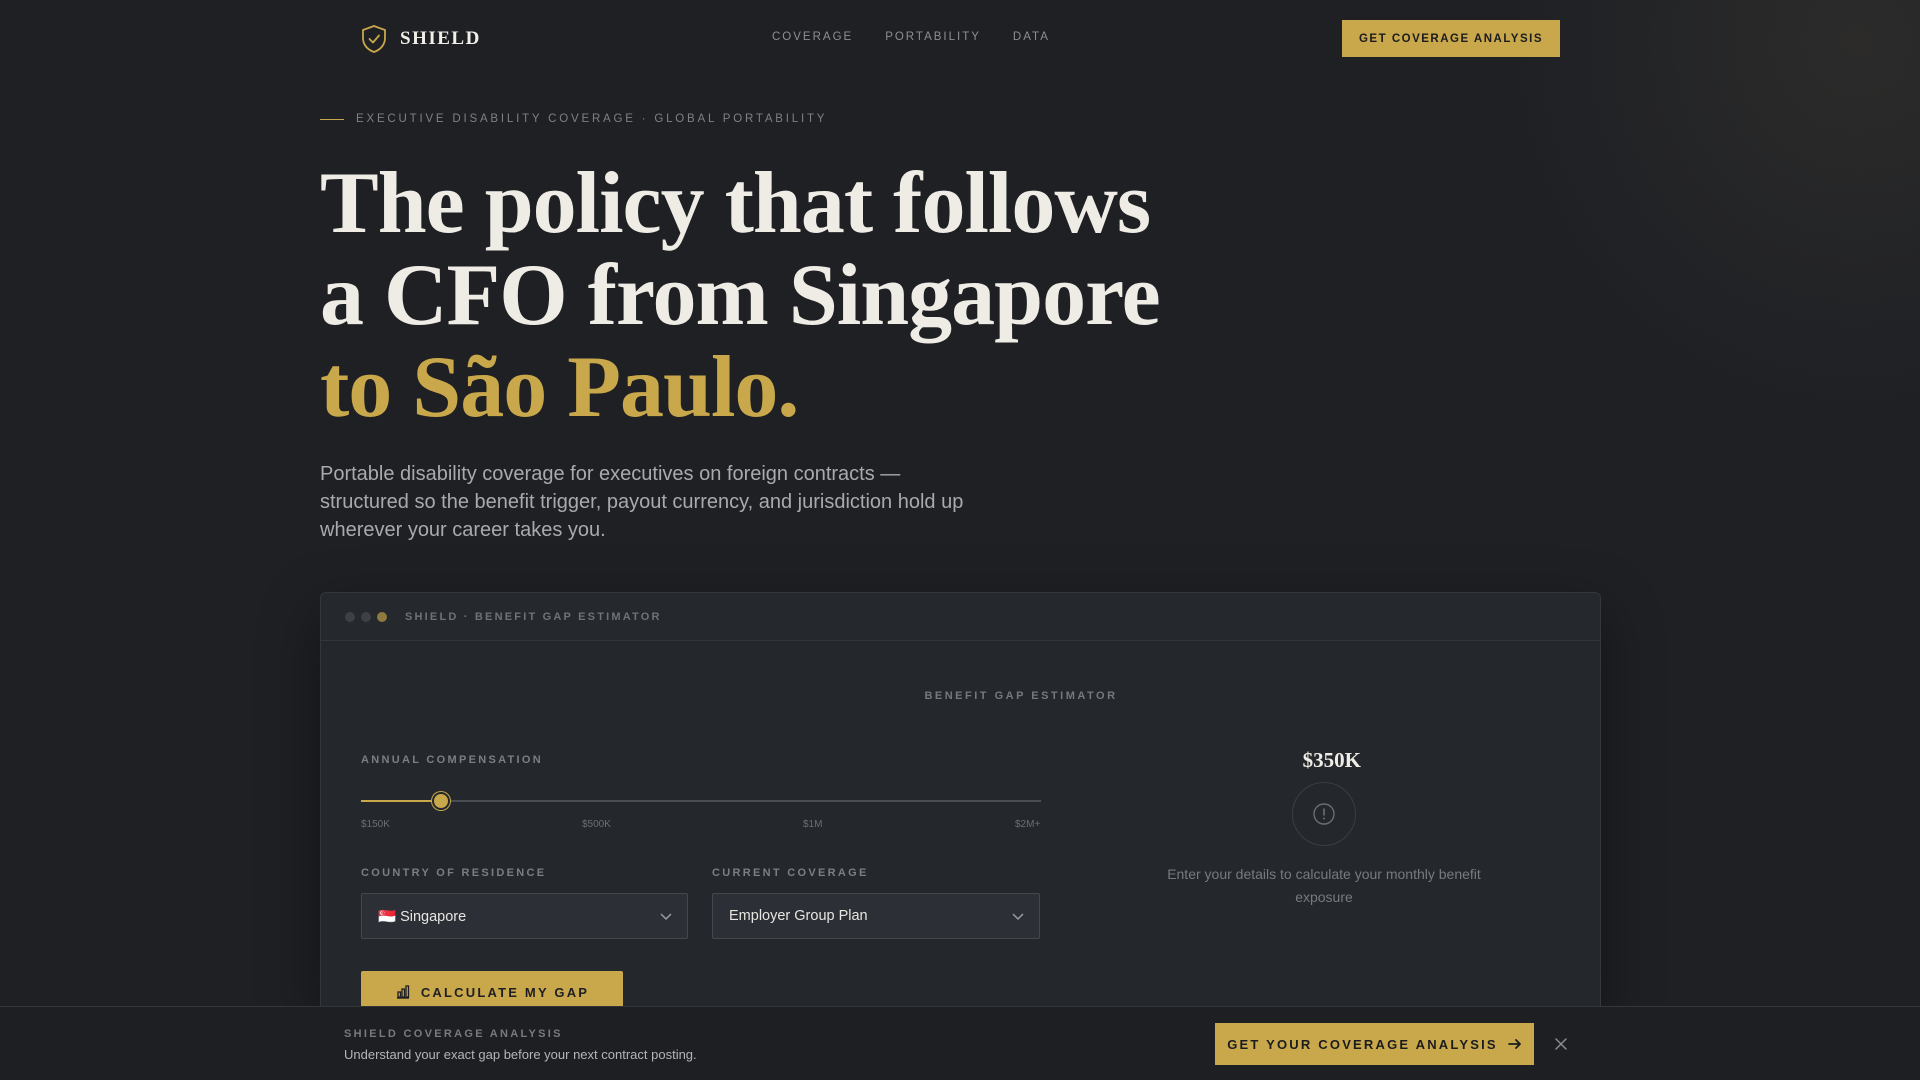  What do you see at coordinates (452, 760) in the screenshot?
I see `compensation-label: ANNUAL COMPENSATION` at bounding box center [452, 760].